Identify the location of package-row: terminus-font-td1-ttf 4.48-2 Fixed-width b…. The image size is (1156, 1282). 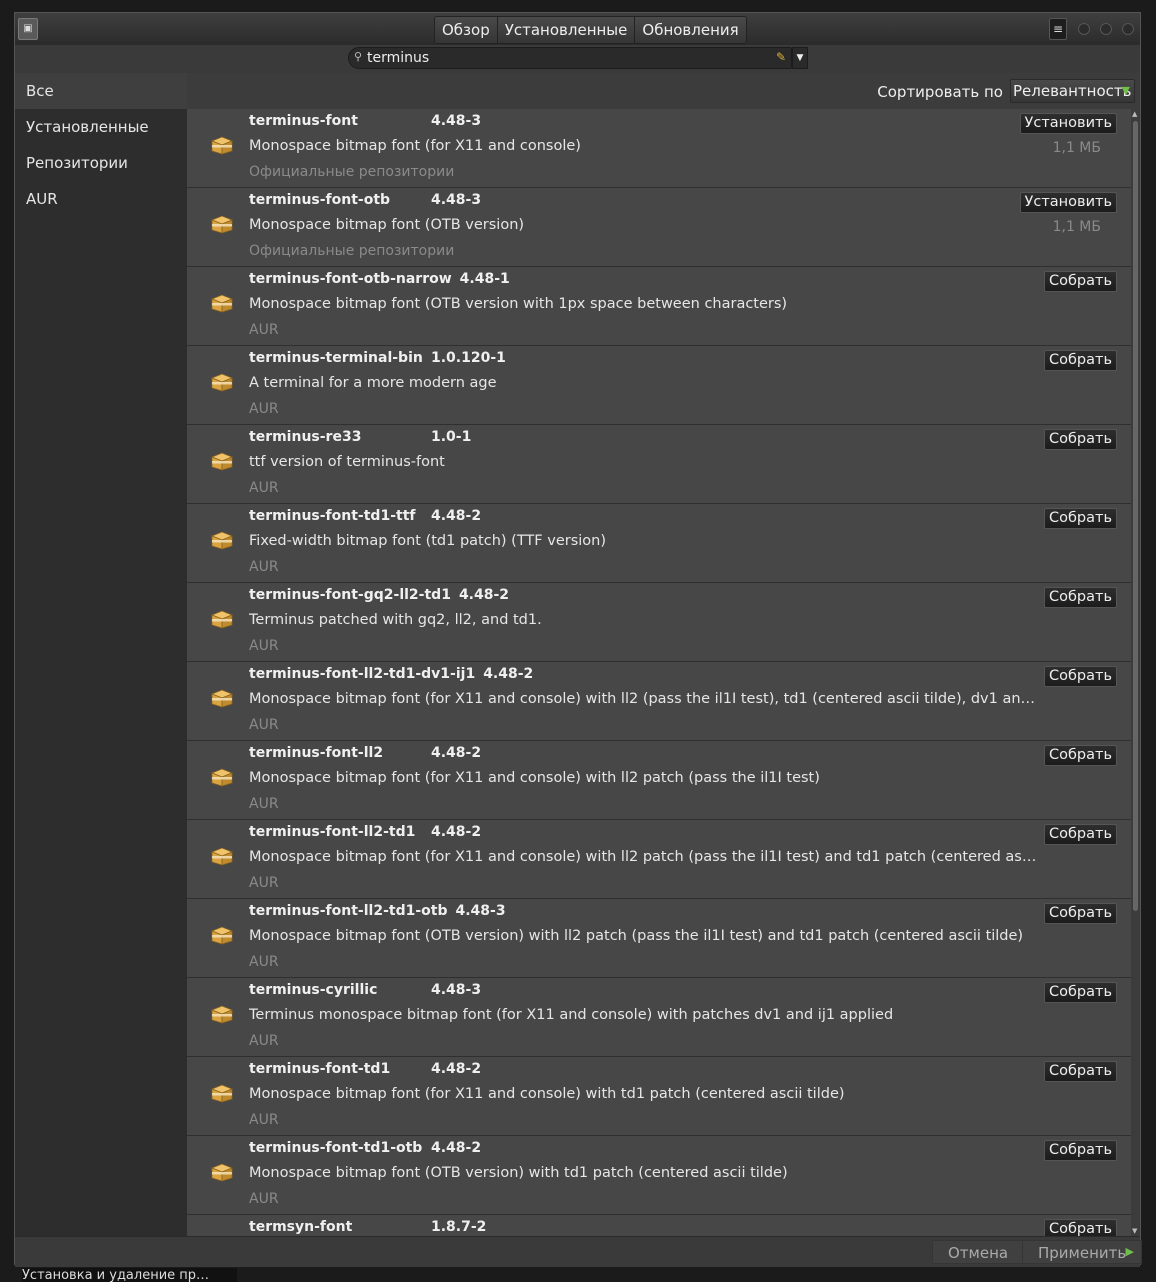
(659, 543).